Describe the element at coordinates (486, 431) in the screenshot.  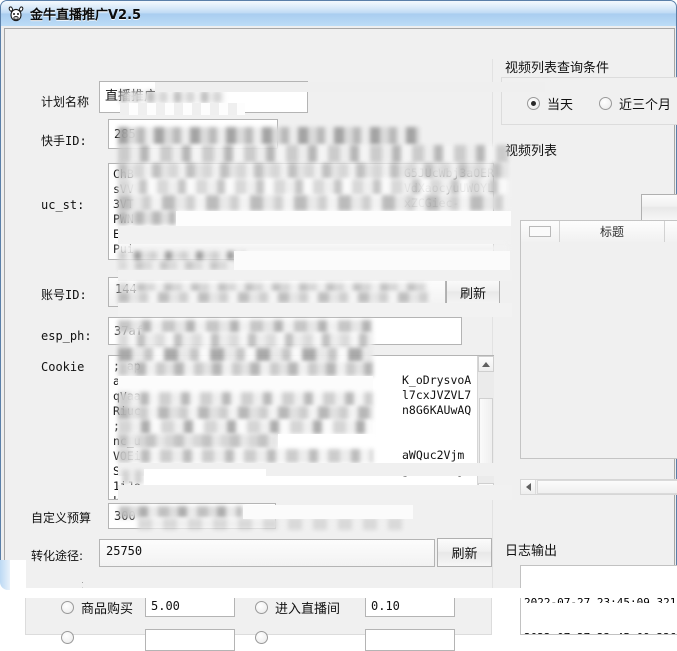
I see `cookie-scroll-thumb` at that location.